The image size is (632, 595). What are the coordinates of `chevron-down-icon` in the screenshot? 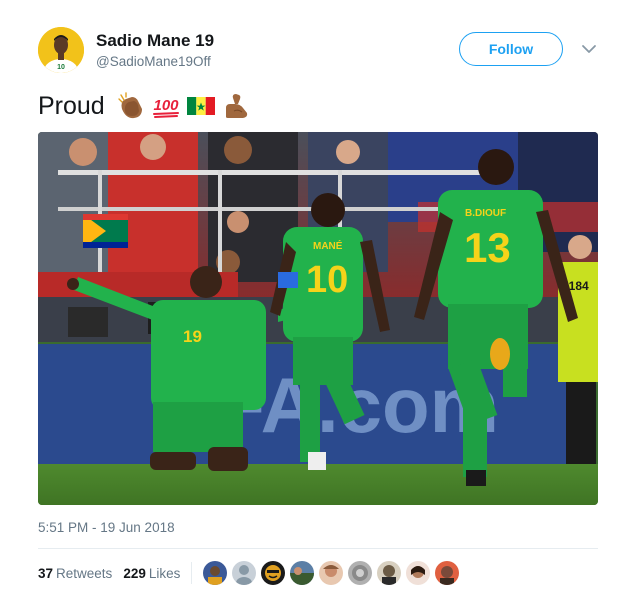 It's located at (589, 49).